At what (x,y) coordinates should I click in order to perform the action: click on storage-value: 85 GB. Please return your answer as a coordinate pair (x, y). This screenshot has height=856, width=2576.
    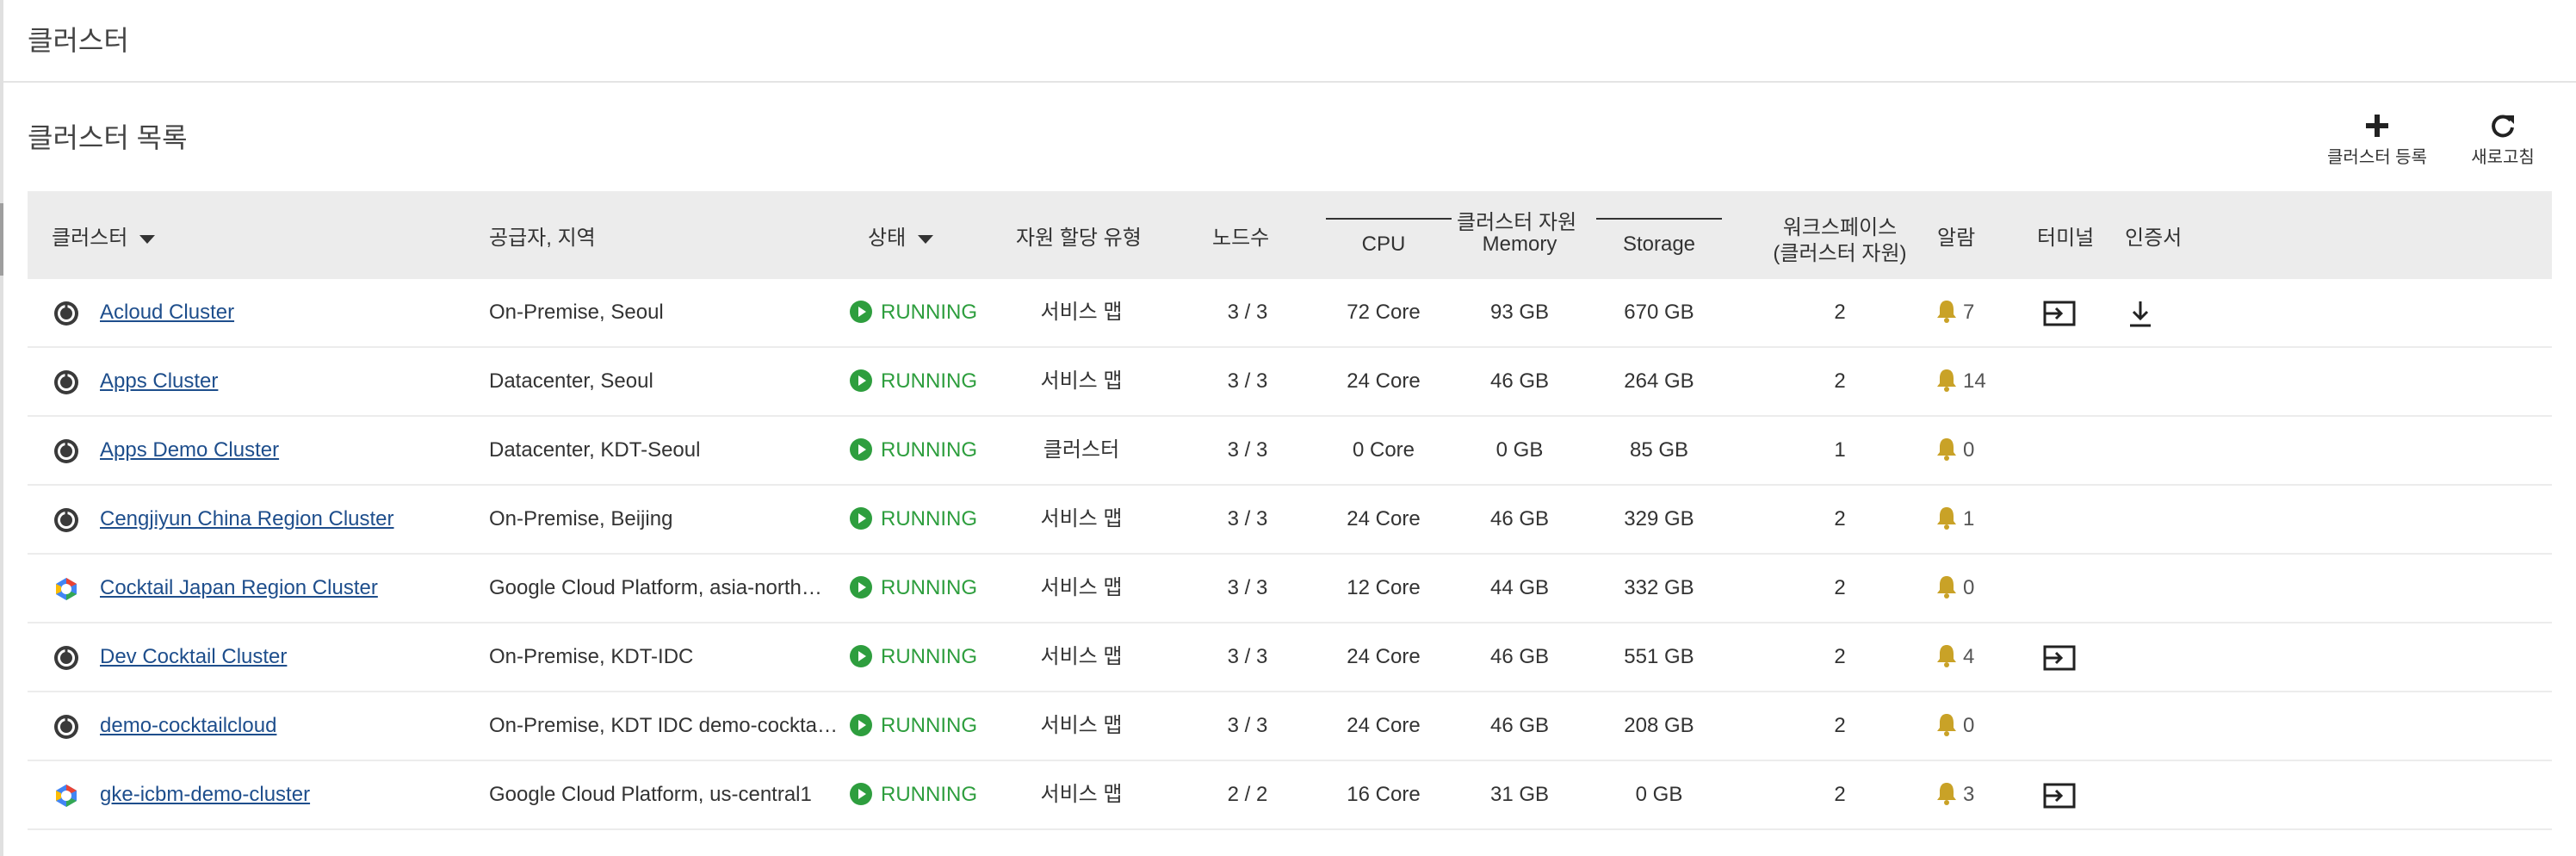
    Looking at the image, I should click on (1659, 450).